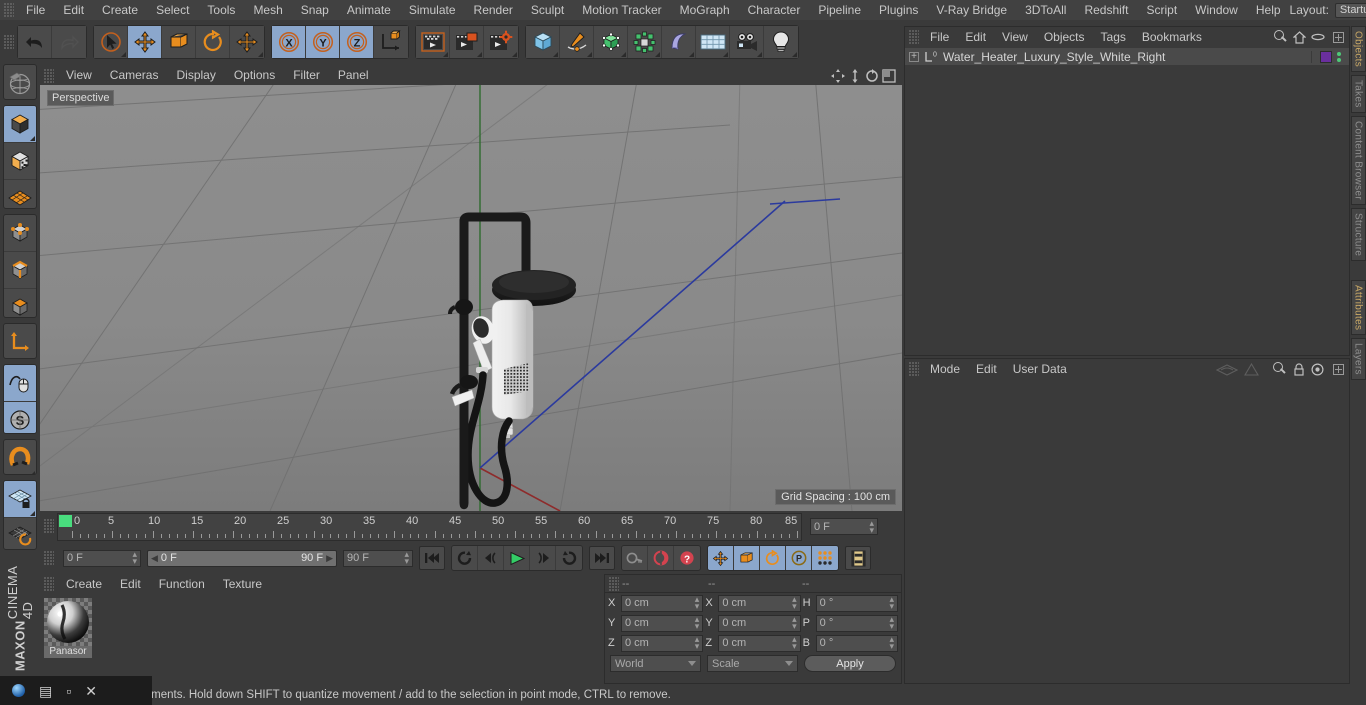 The width and height of the screenshot is (1366, 705). What do you see at coordinates (1317, 369) in the screenshot?
I see `target-icon` at bounding box center [1317, 369].